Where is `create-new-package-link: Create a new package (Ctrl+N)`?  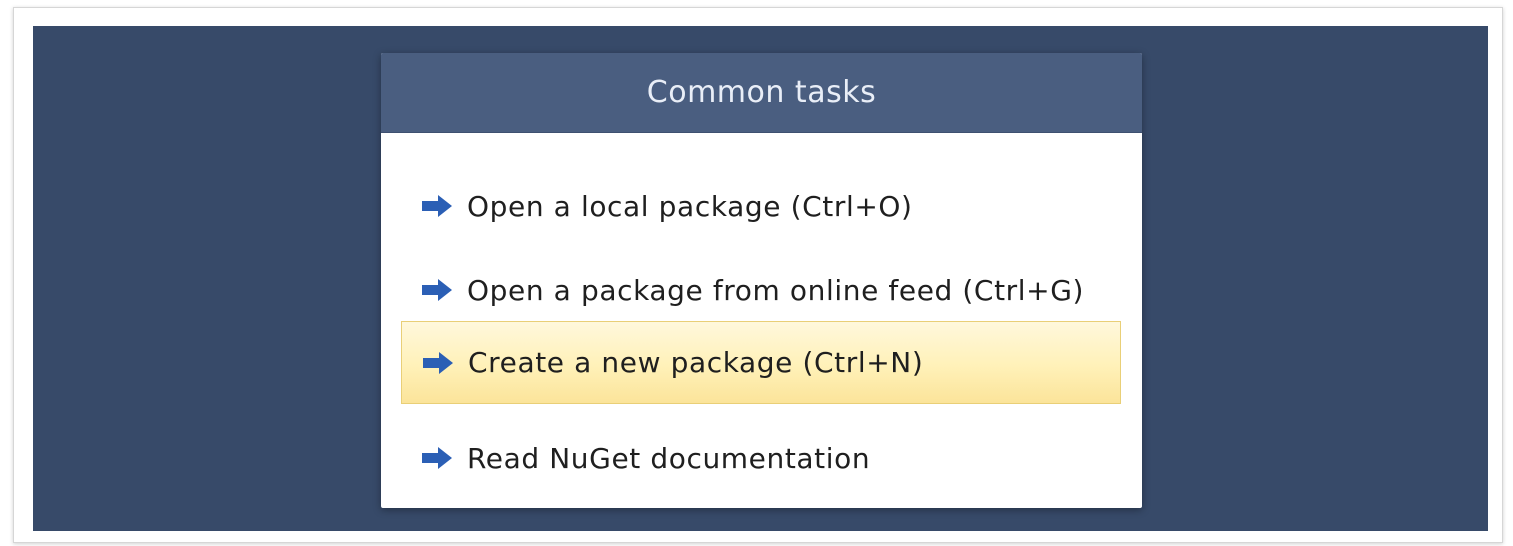
create-new-package-link: Create a new package (Ctrl+N) is located at coordinates (761, 362).